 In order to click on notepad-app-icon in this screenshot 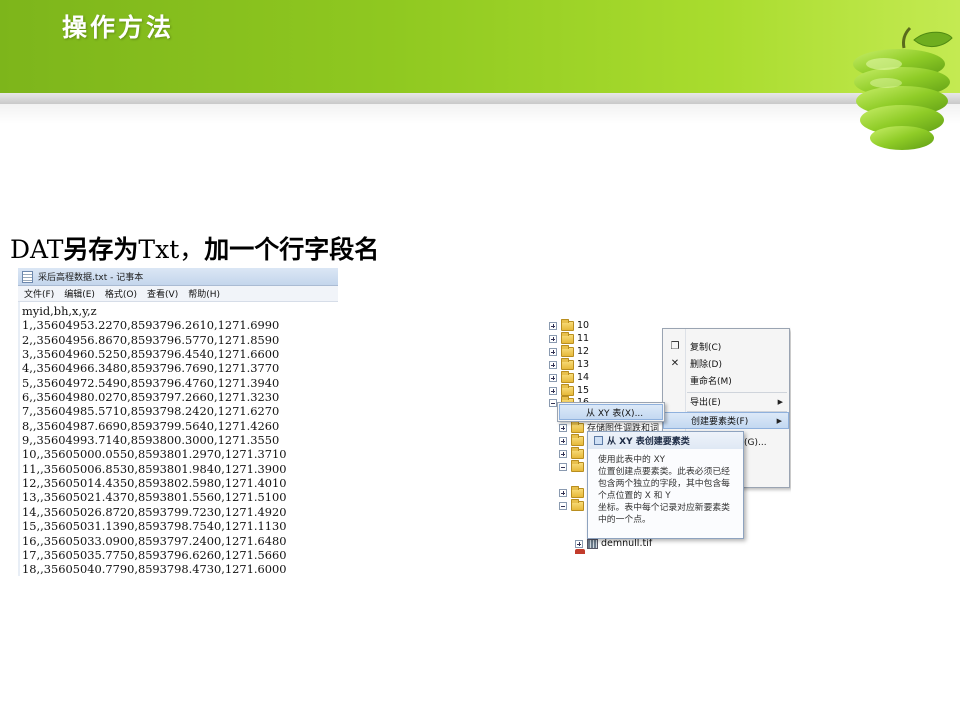, I will do `click(27, 276)`.